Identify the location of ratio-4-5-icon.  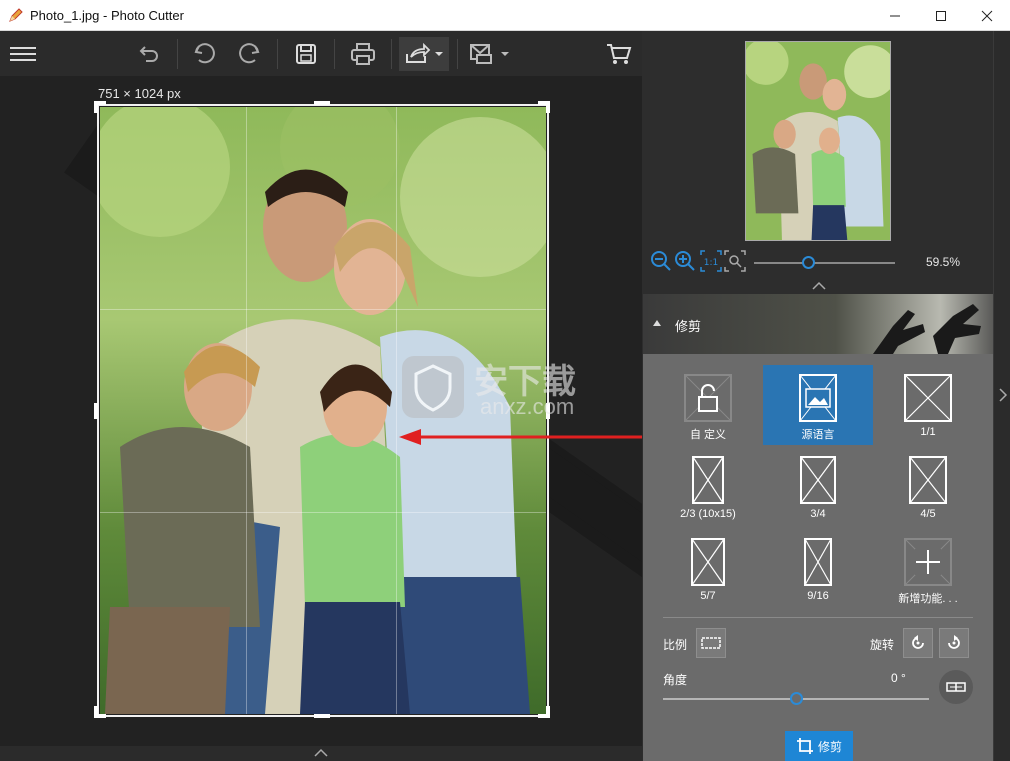
(928, 480).